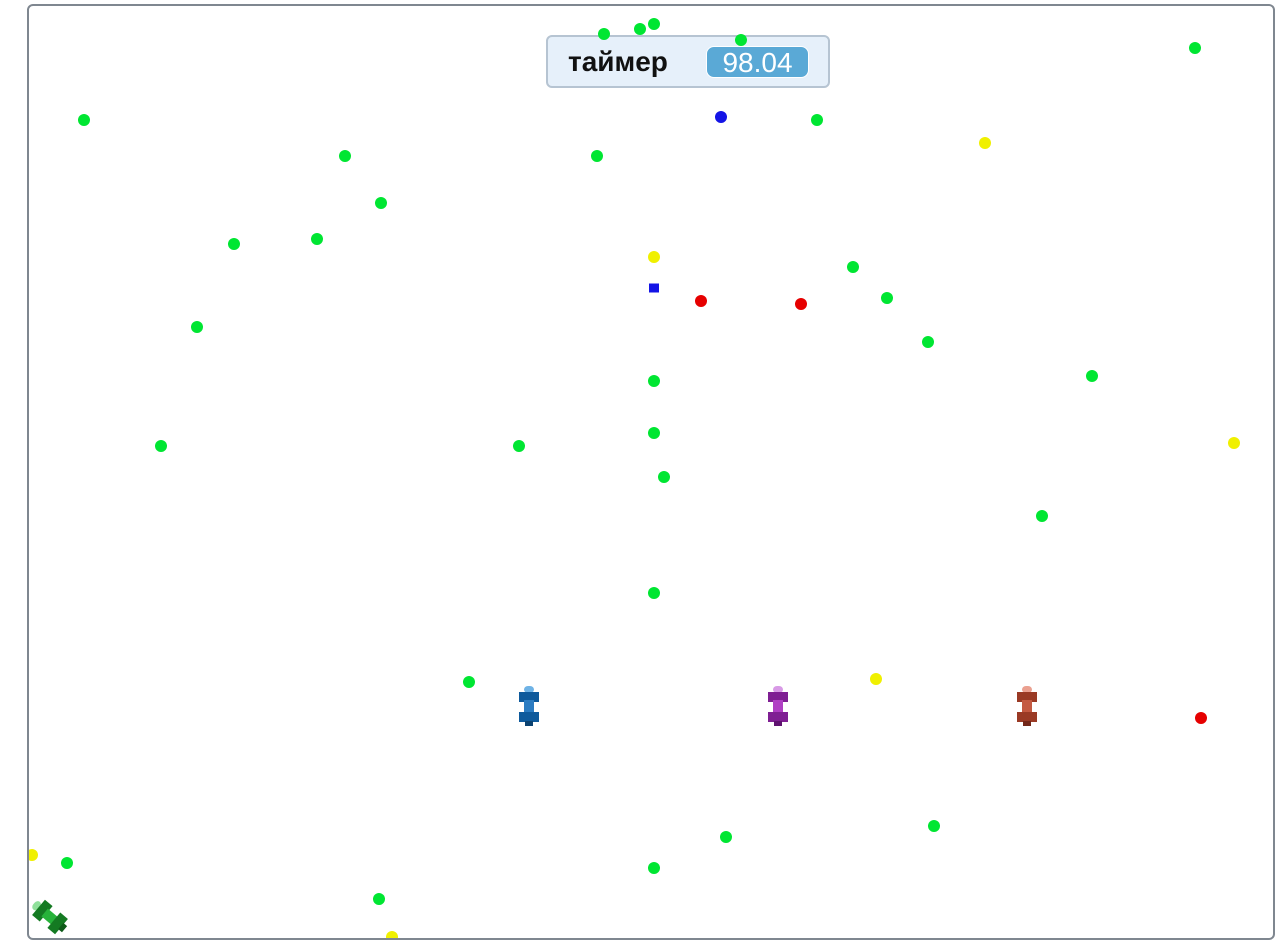  Describe the element at coordinates (1027, 707) in the screenshot. I see `red-car` at that location.